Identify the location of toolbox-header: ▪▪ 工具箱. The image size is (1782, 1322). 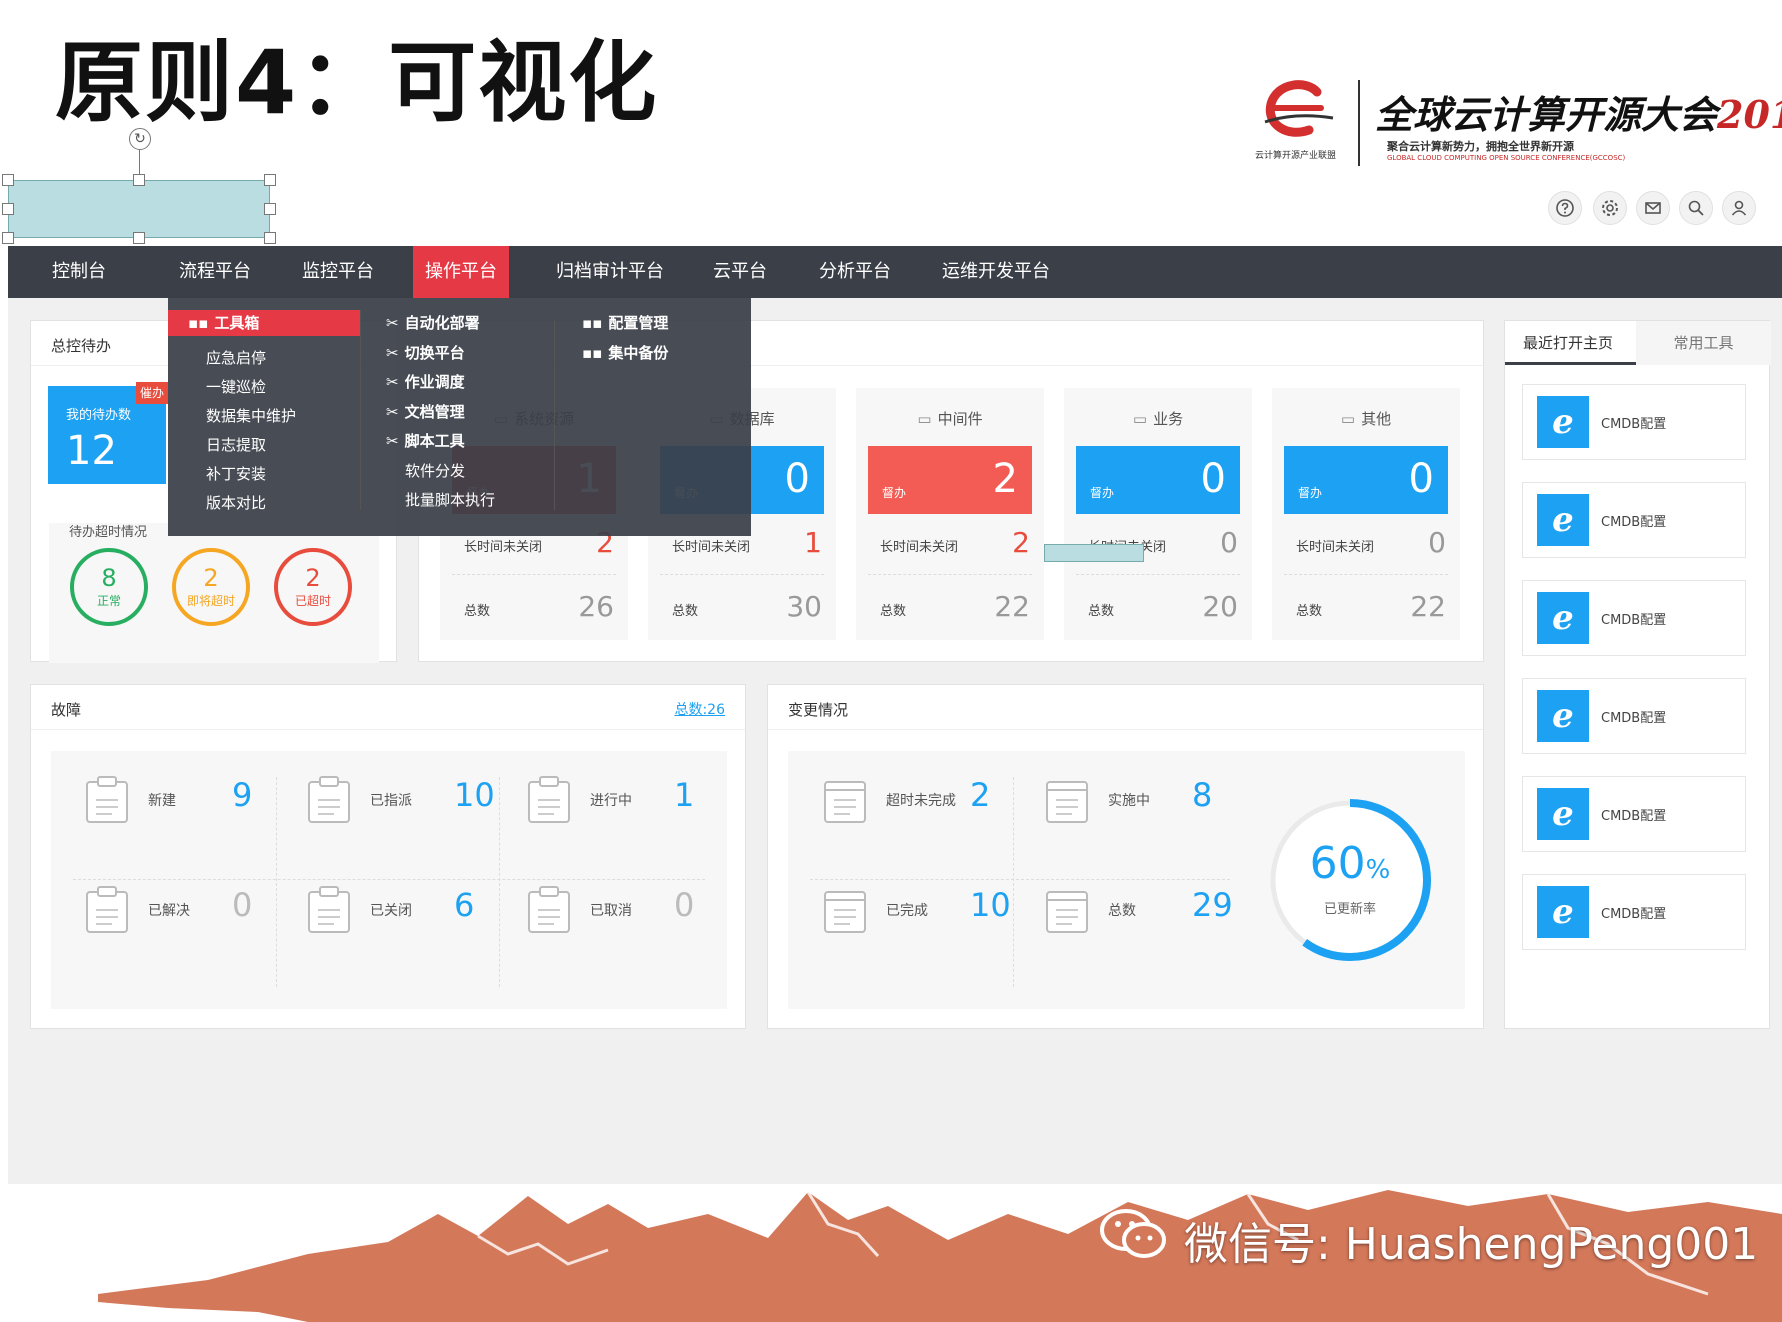
(264, 323).